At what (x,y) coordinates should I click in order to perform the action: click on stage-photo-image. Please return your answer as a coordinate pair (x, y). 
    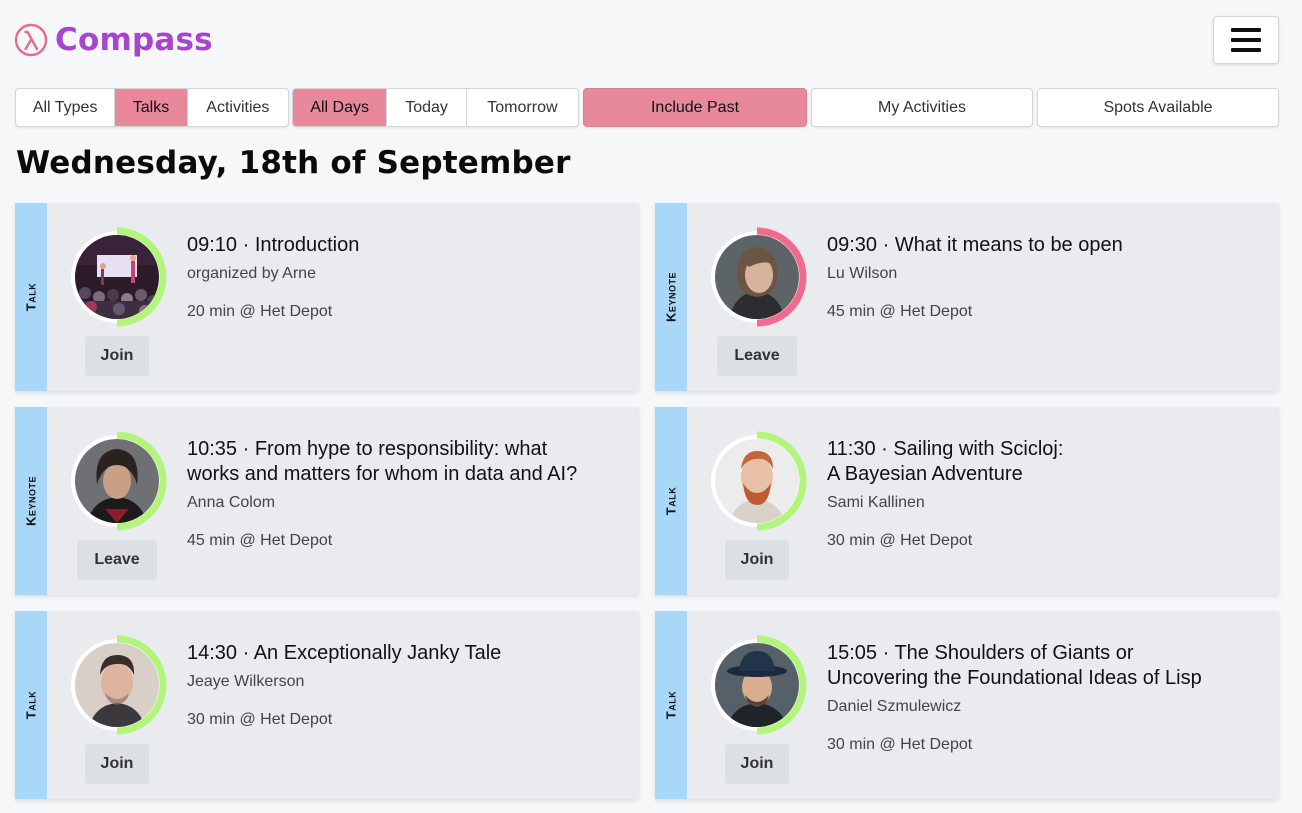
    Looking at the image, I should click on (117, 277).